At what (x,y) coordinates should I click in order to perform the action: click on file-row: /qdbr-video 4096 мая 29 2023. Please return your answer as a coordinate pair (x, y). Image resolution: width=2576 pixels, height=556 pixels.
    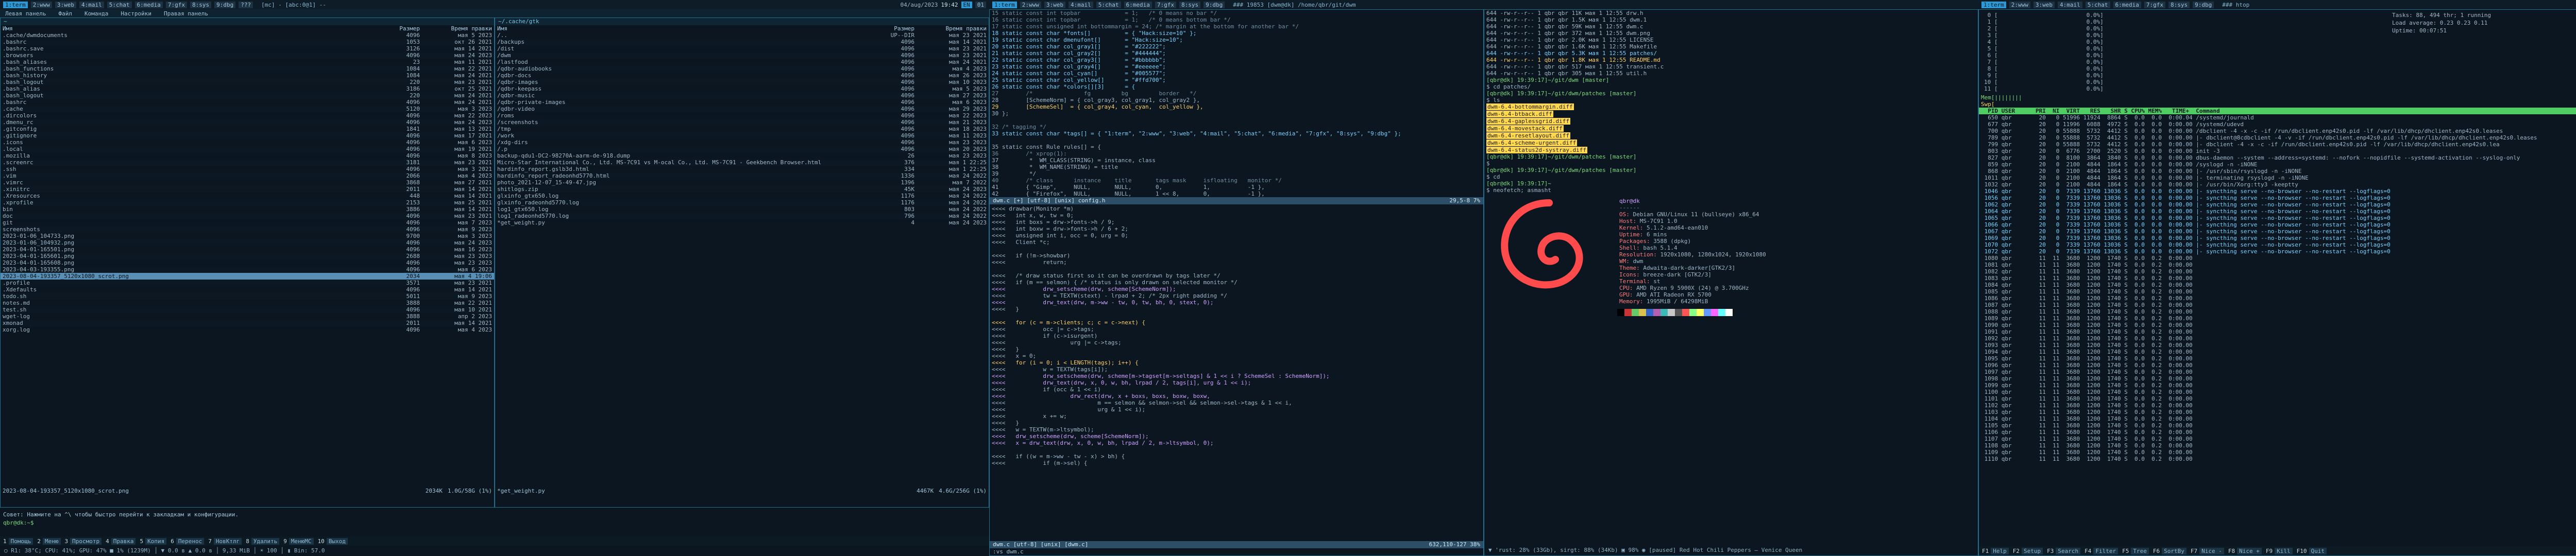
    Looking at the image, I should click on (742, 109).